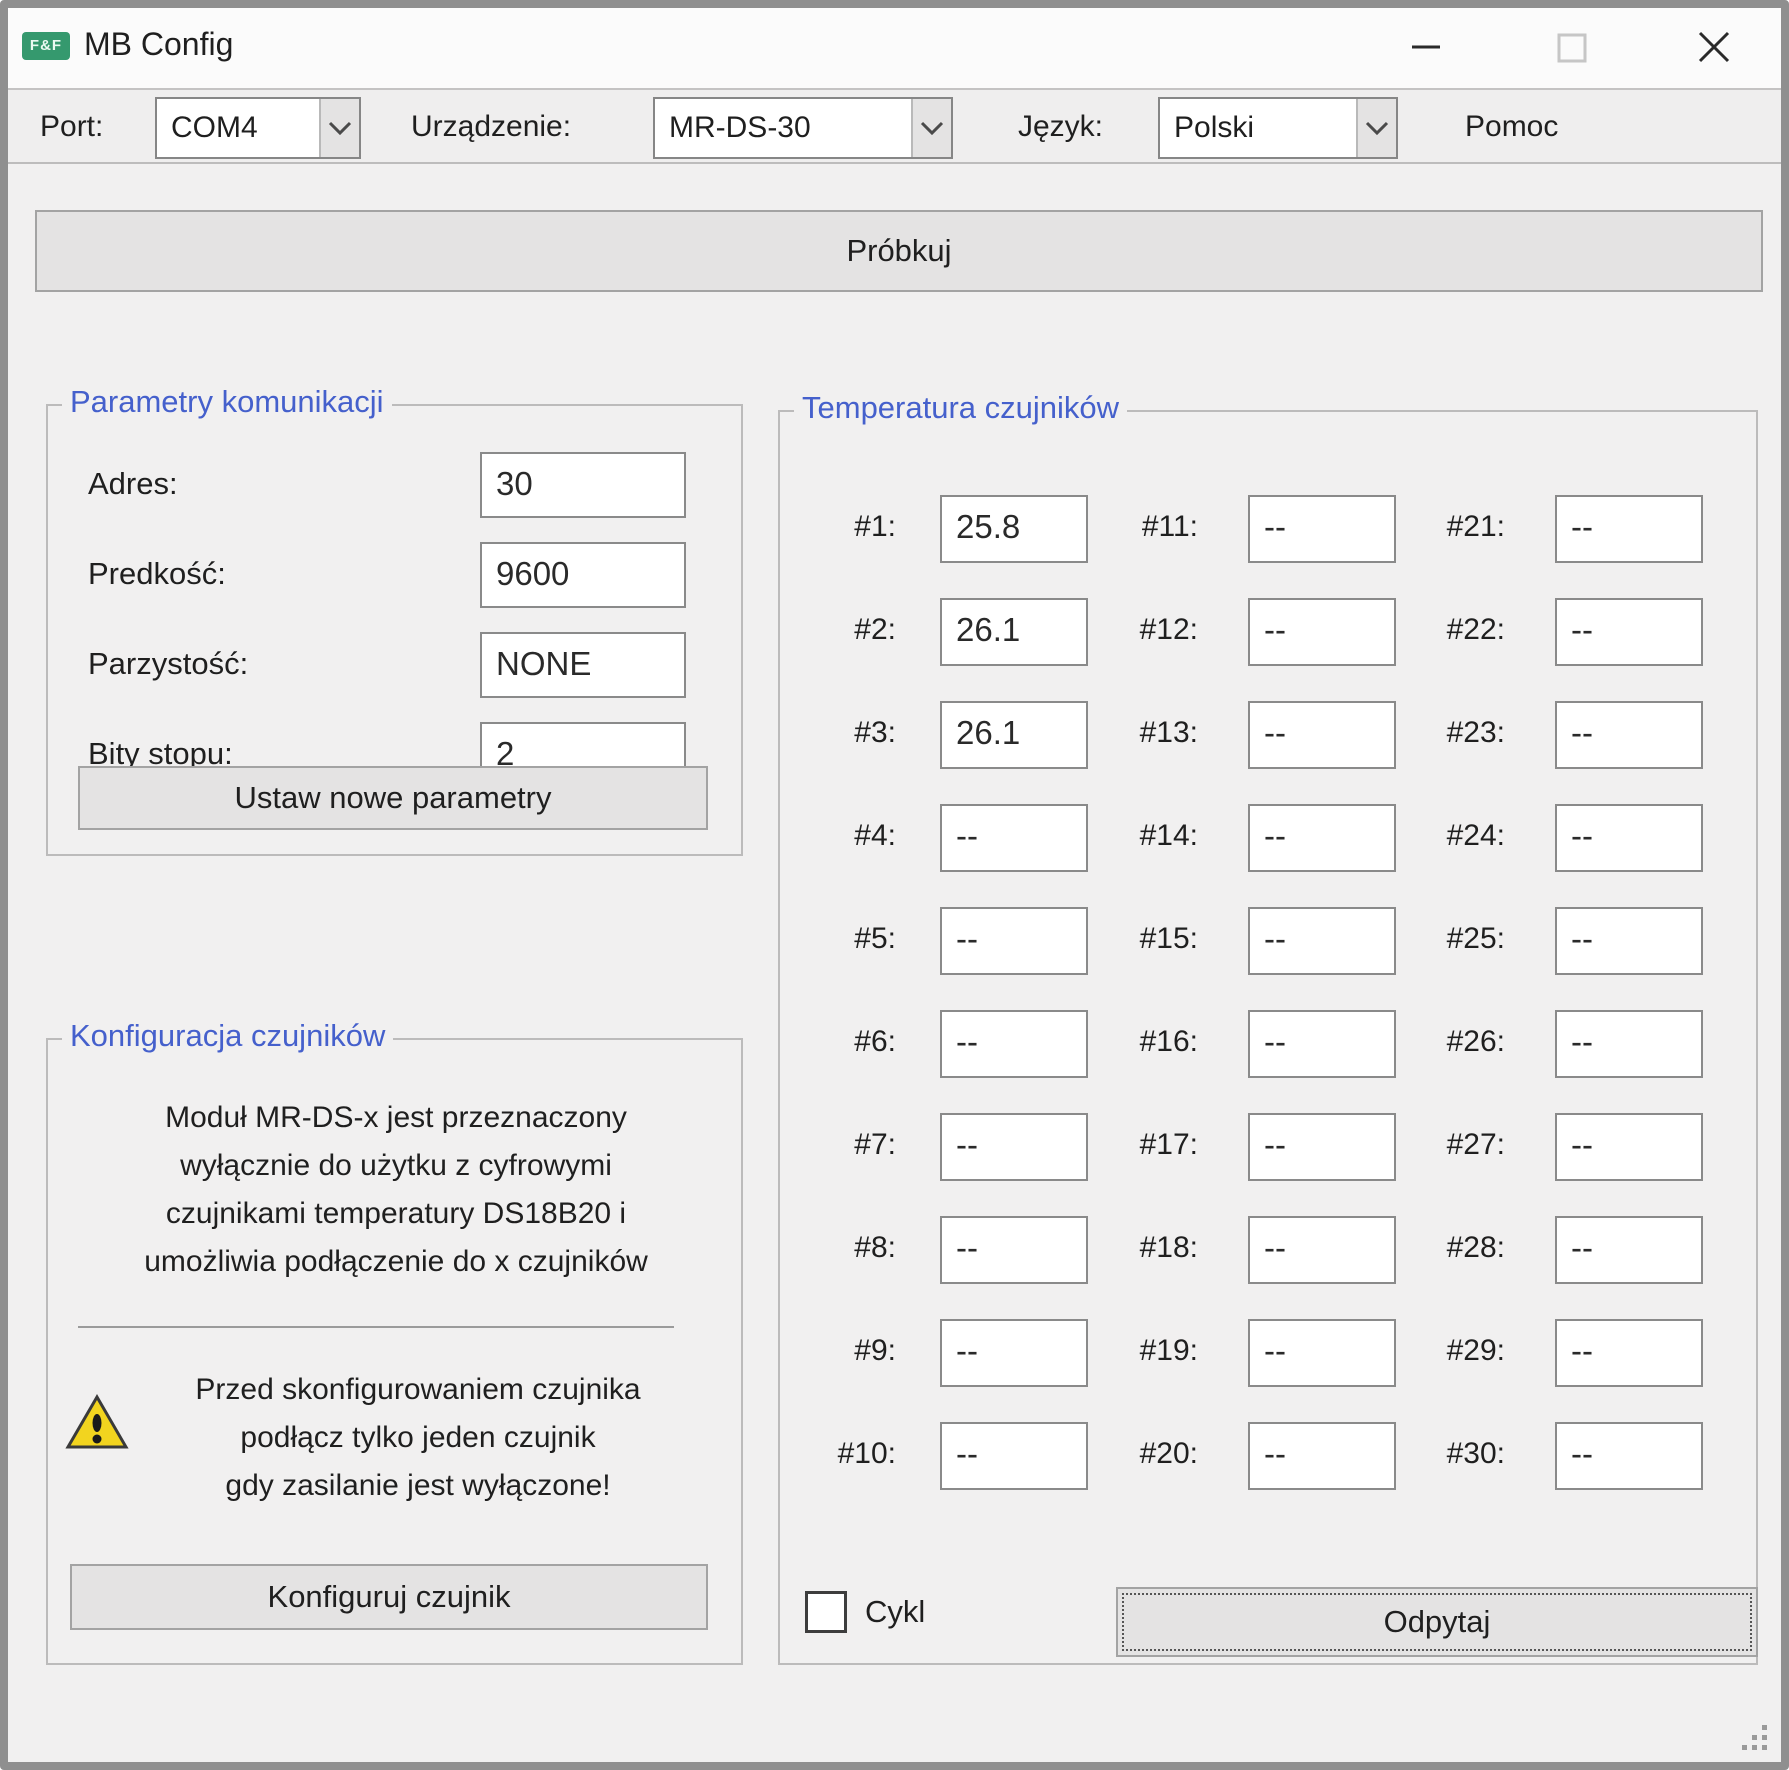  I want to click on sensor-label: #1:, so click(875, 526).